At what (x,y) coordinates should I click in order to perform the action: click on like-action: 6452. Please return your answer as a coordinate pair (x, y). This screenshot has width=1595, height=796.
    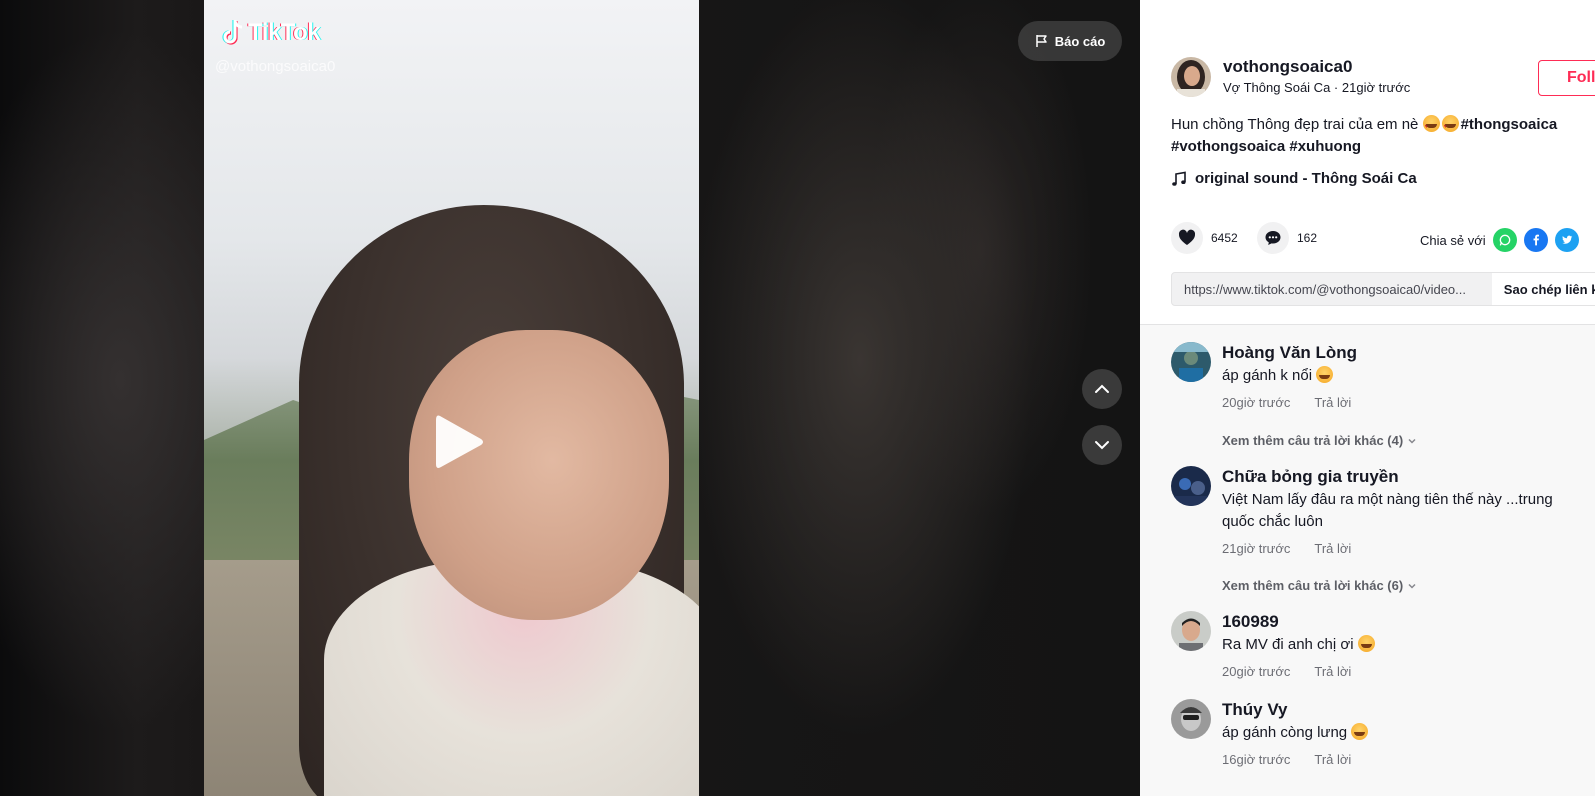
    Looking at the image, I should click on (1204, 238).